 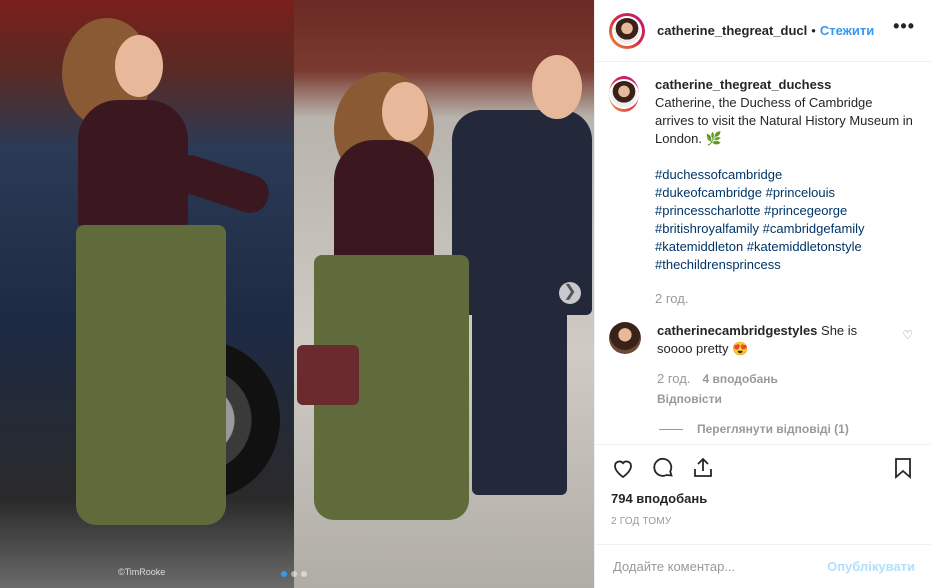 What do you see at coordinates (907, 335) in the screenshot?
I see `comment-heart-icon: ♡` at bounding box center [907, 335].